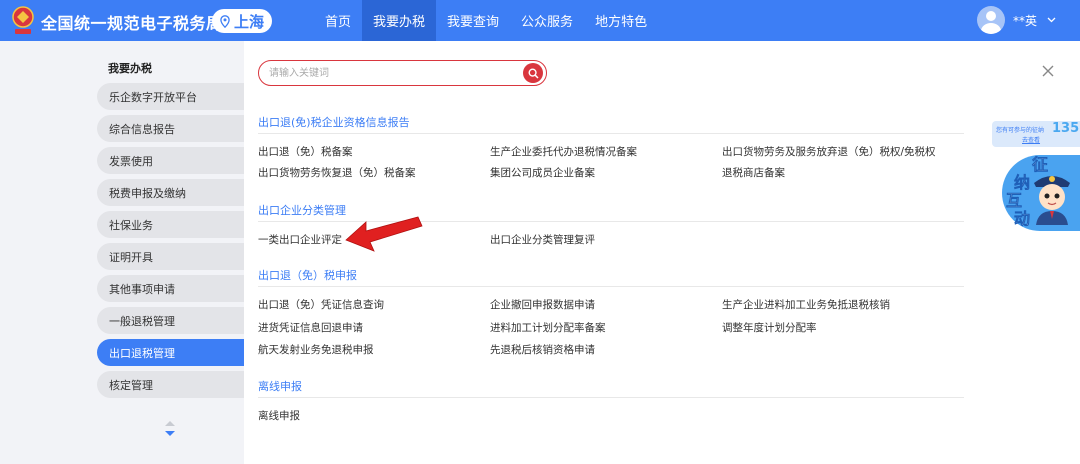 The height and width of the screenshot is (464, 1080). What do you see at coordinates (170, 384) in the screenshot?
I see `sidebar-item-assessment: 核定管理` at bounding box center [170, 384].